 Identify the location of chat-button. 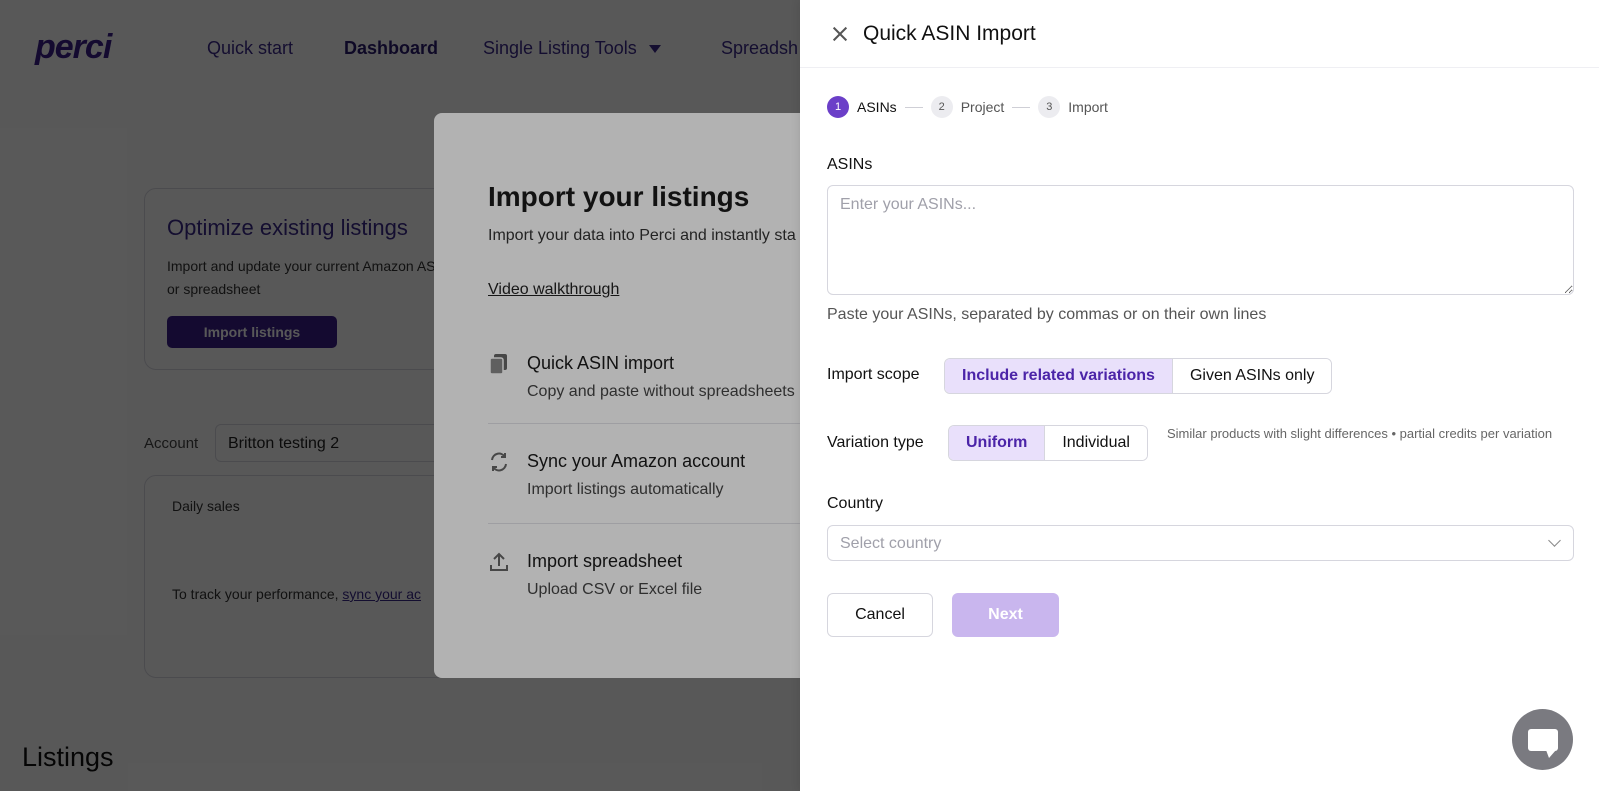
(1542, 739).